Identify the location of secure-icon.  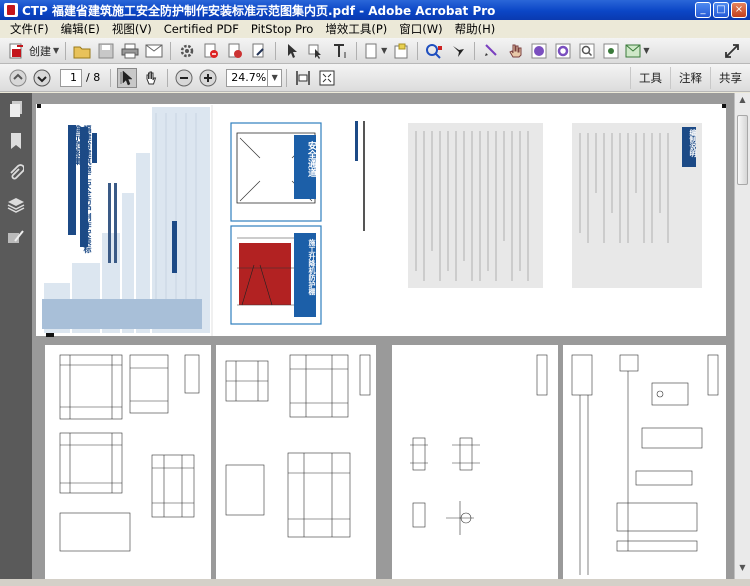
(235, 50).